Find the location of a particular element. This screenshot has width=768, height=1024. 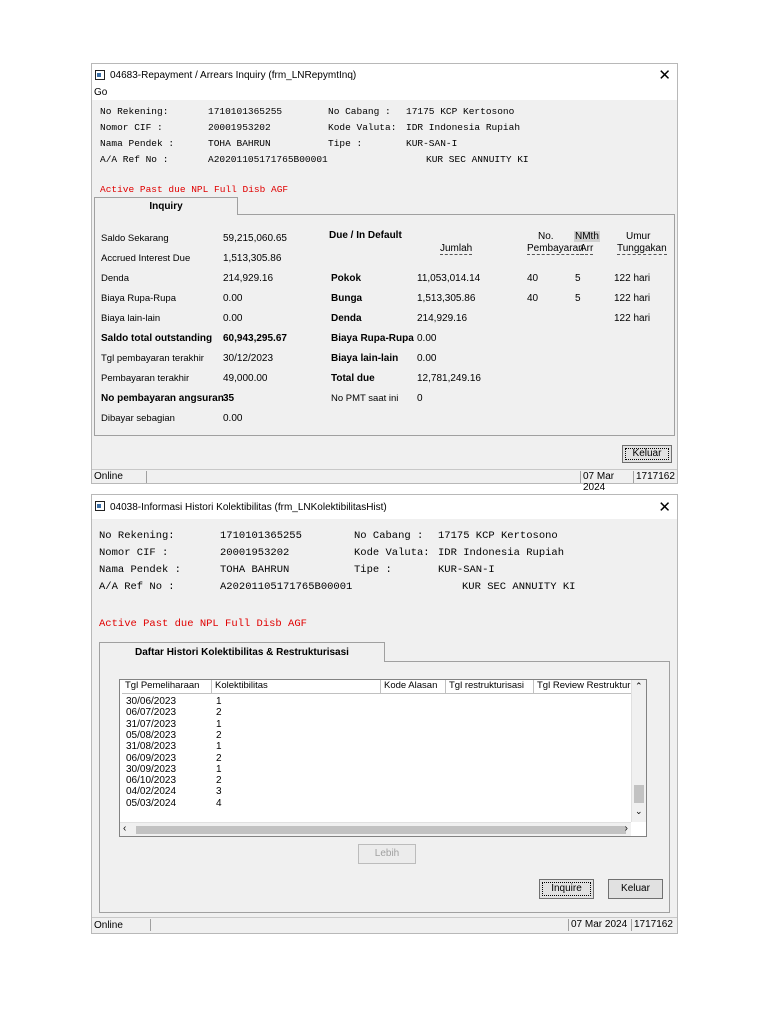

aa-ref-label: A/A Ref No : is located at coordinates (137, 587).